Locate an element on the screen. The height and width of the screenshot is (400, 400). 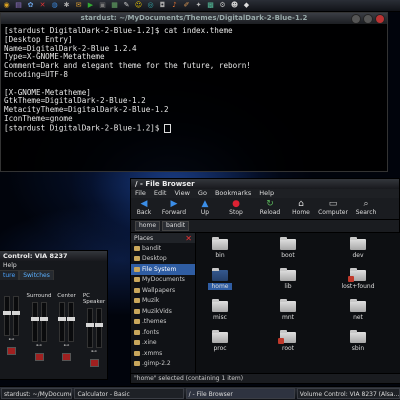
sidebar-item: File System is located at coordinates (163, 269).